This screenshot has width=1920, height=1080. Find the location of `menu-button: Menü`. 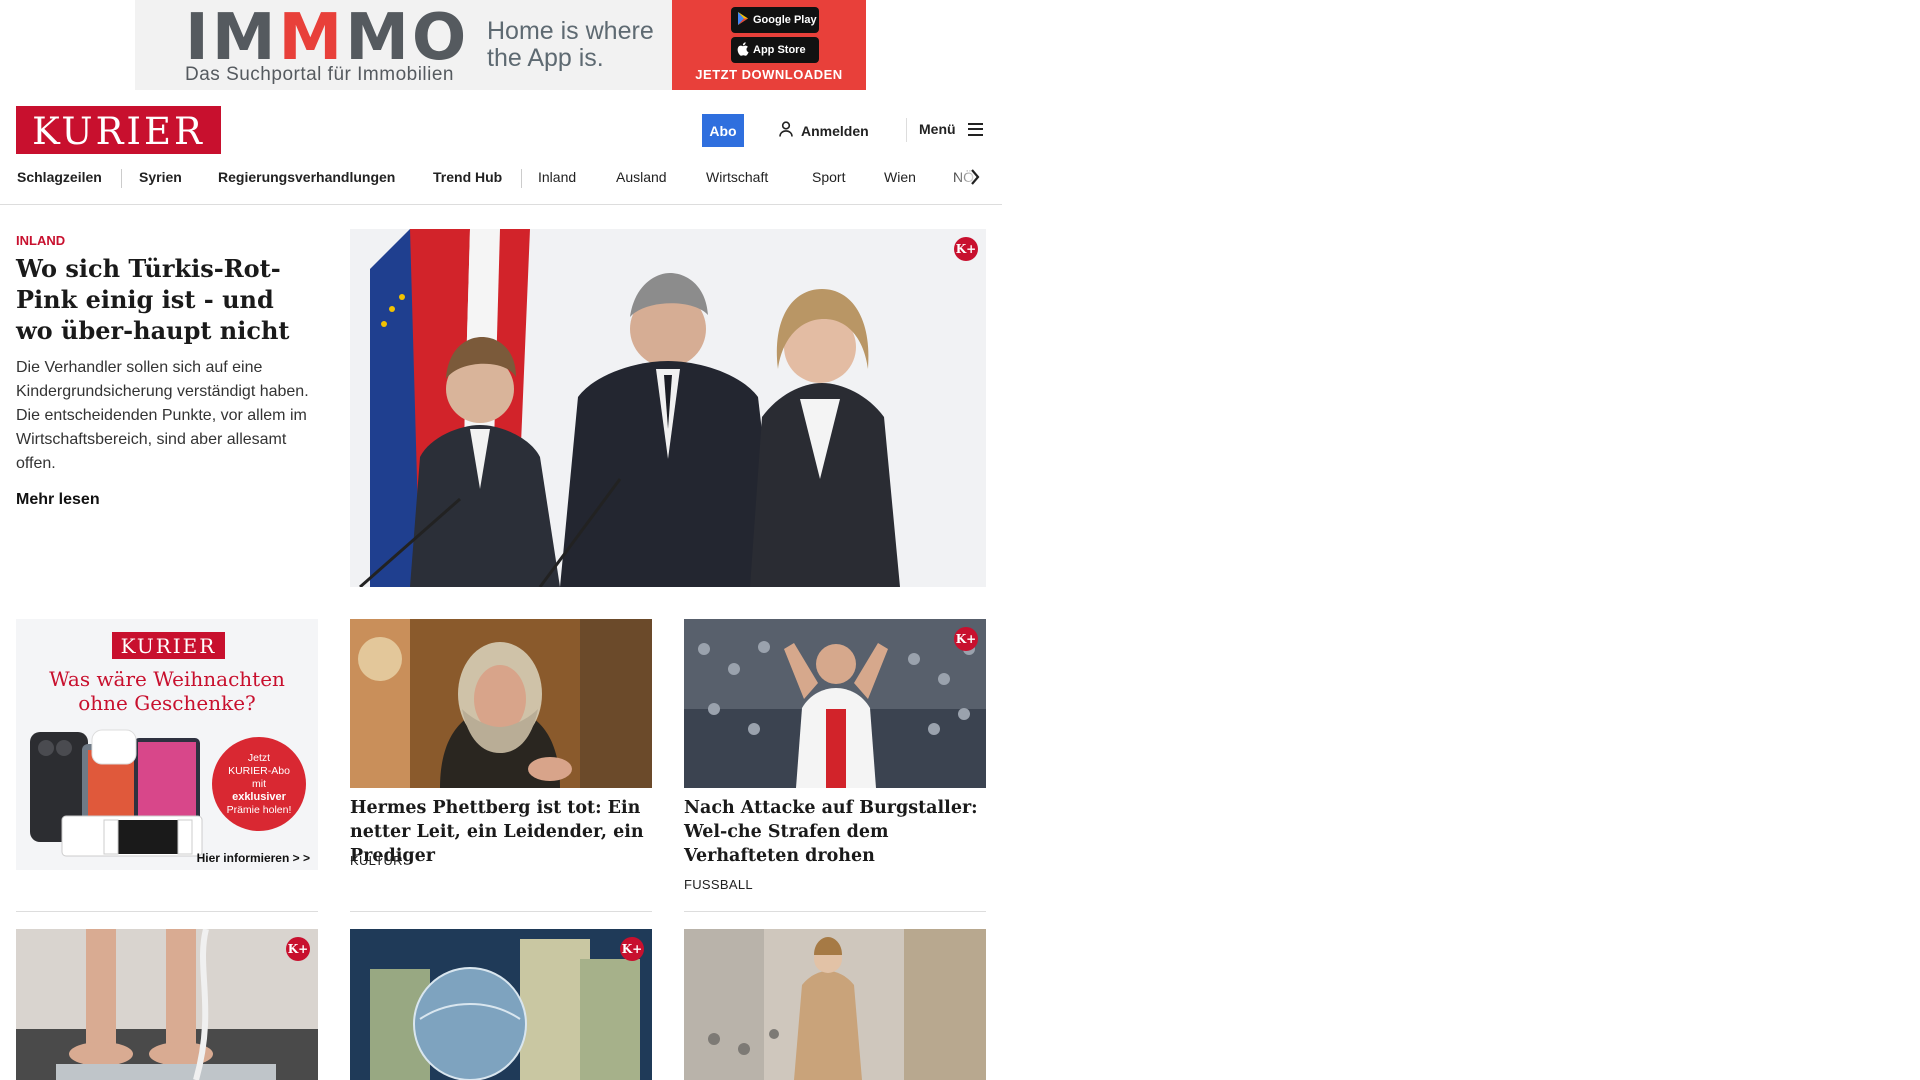

menu-button: Menü is located at coordinates (951, 129).